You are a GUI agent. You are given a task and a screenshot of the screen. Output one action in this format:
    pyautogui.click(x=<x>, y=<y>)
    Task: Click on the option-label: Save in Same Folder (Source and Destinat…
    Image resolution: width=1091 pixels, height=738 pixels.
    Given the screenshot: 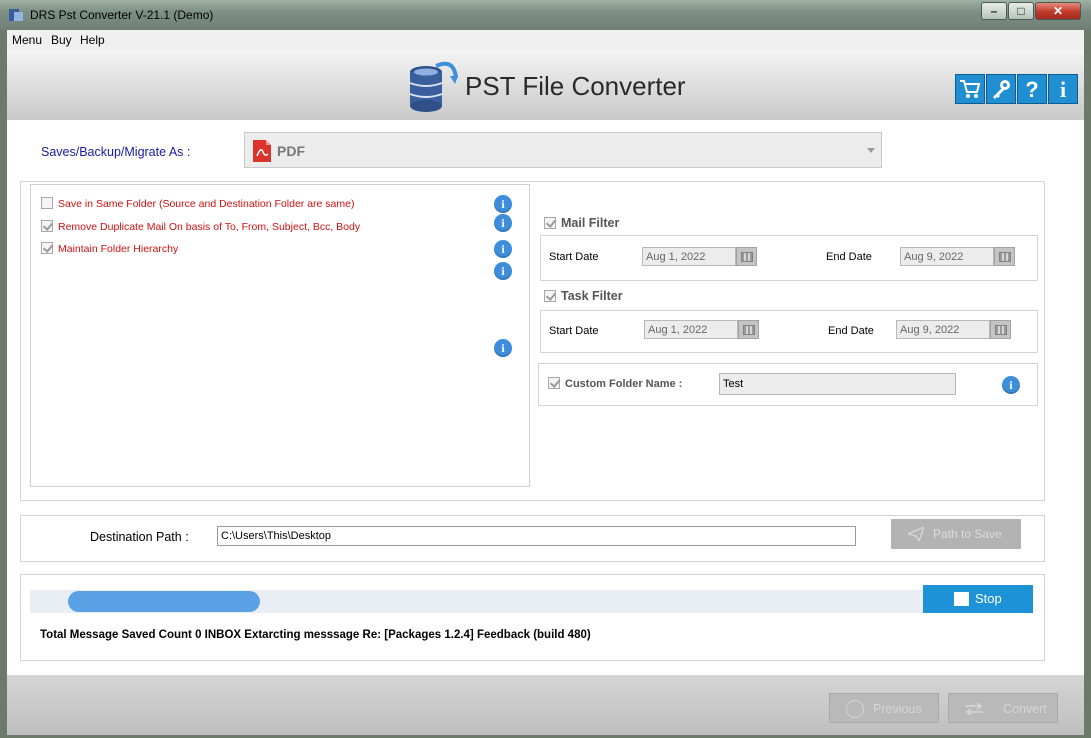 What is the action you would take?
    pyautogui.click(x=206, y=204)
    